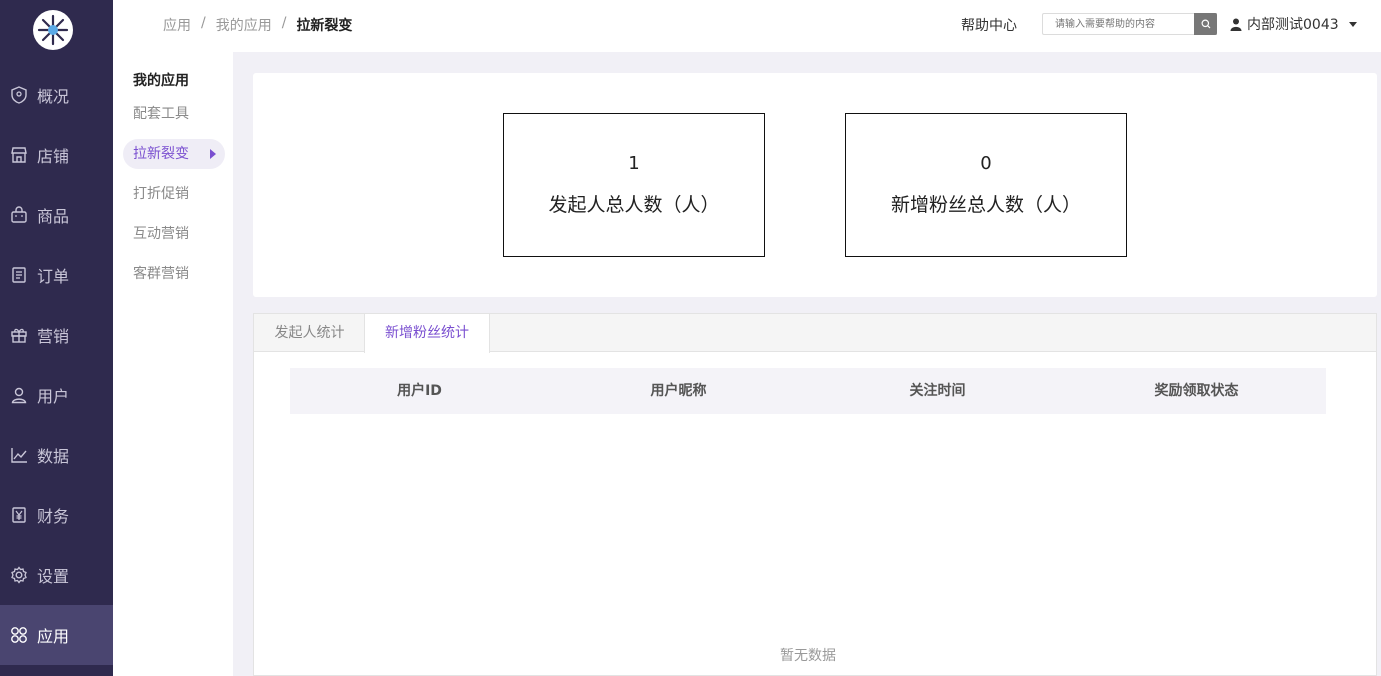 The height and width of the screenshot is (676, 1381). I want to click on nav-item-data: 数据, so click(56, 455).